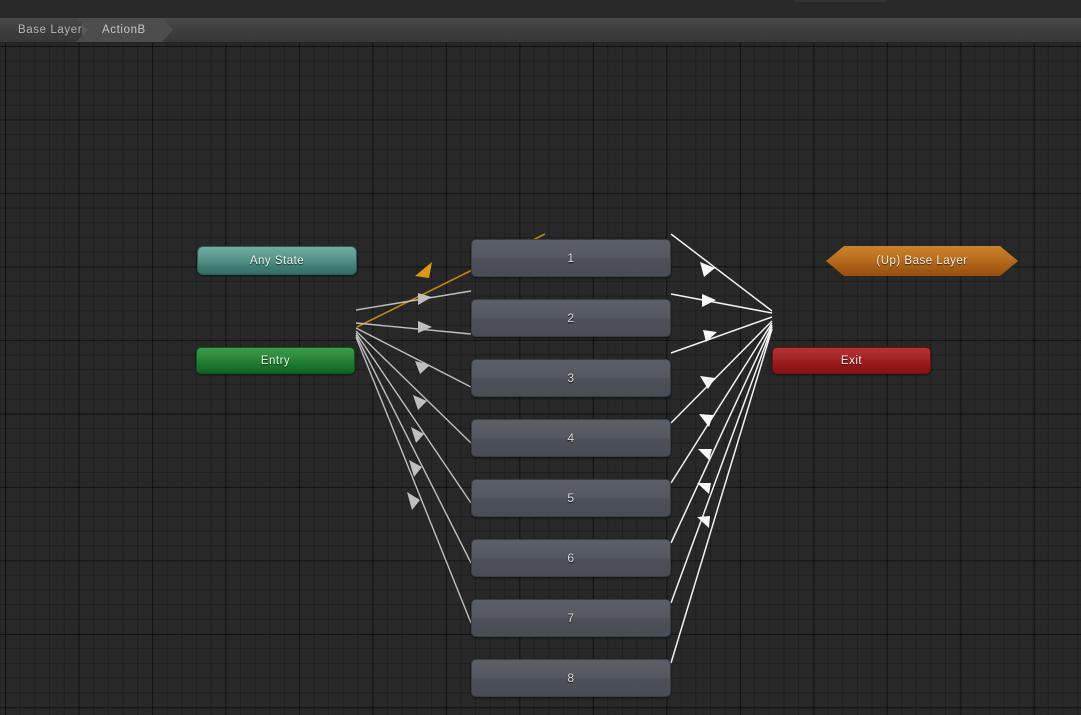  I want to click on node-any-state: Any State, so click(277, 260).